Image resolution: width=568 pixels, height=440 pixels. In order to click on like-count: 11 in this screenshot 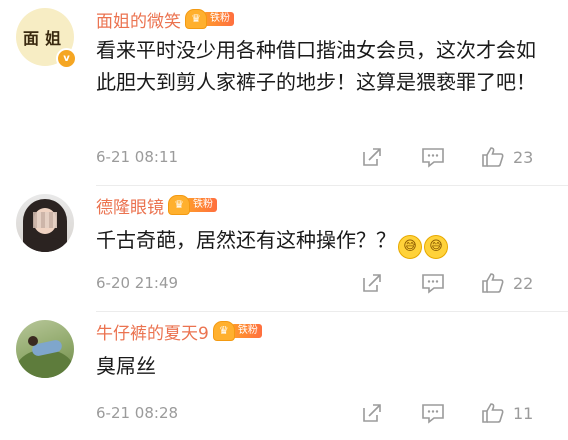, I will do `click(523, 413)`.